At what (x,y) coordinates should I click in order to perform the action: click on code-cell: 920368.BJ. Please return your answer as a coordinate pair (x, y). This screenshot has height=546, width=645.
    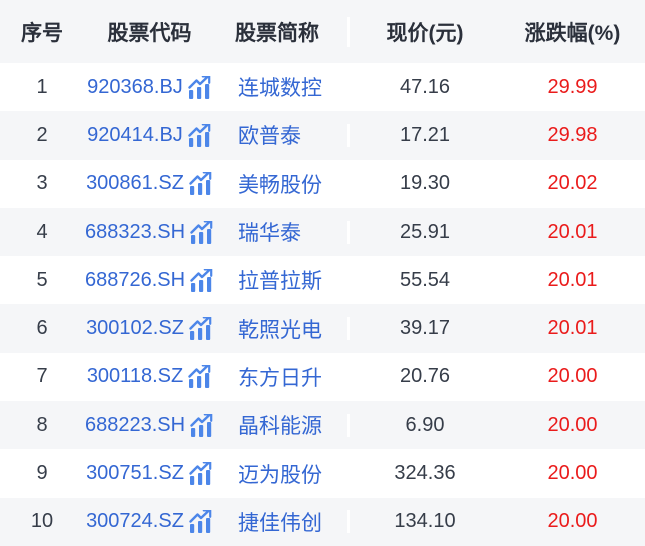
    Looking at the image, I should click on (149, 87).